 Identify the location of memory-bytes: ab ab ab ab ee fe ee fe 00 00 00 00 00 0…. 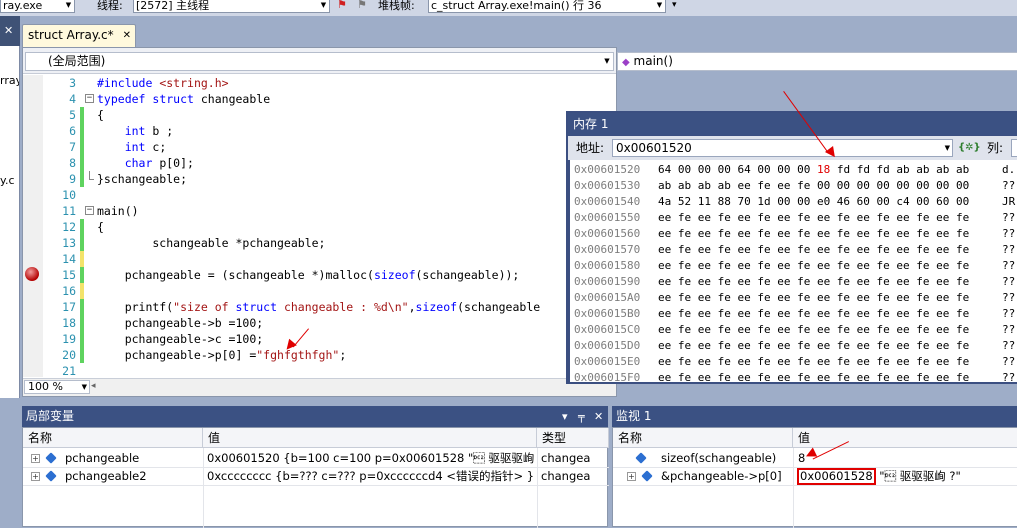
(814, 185).